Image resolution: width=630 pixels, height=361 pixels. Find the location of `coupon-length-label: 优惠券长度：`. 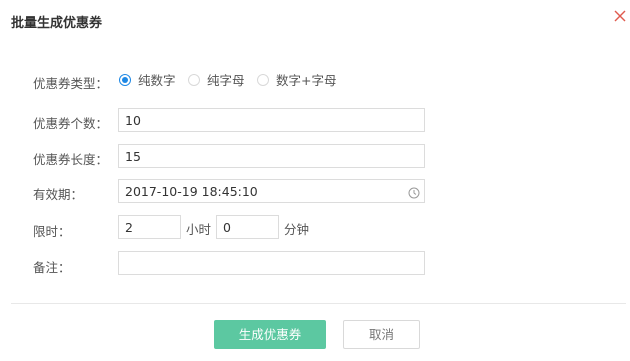

coupon-length-label: 优惠券长度： is located at coordinates (71, 159).